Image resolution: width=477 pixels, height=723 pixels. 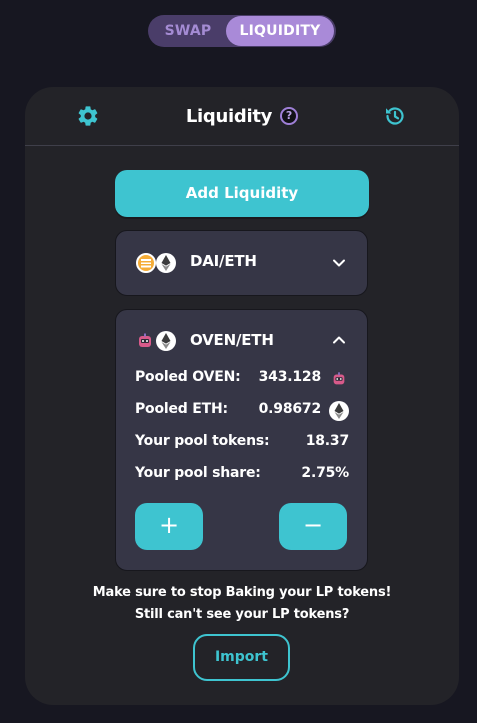 What do you see at coordinates (232, 340) in the screenshot?
I see `pool-name: OVEN/ETH` at bounding box center [232, 340].